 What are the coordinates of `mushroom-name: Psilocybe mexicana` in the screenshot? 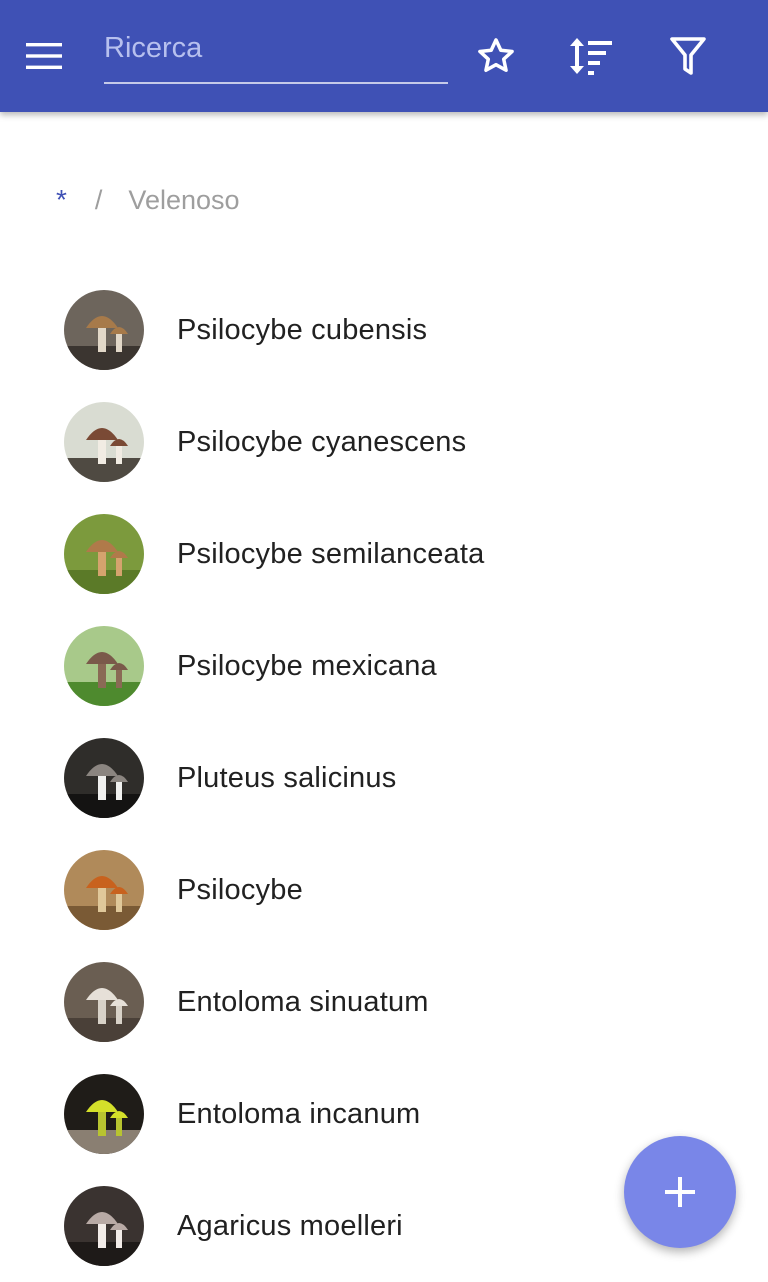 It's located at (307, 665).